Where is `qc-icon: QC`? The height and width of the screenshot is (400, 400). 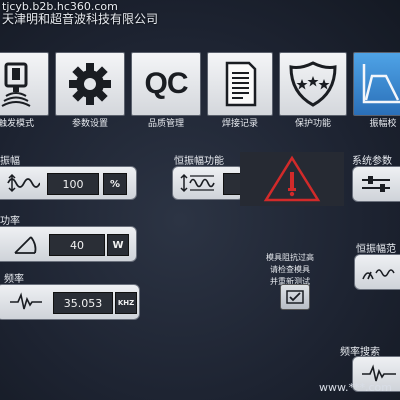
qc-icon: QC is located at coordinates (166, 83).